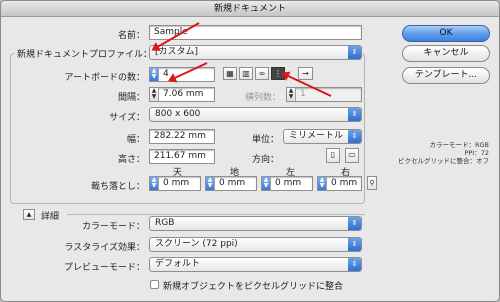 Image resolution: width=500 pixels, height=302 pixels. I want to click on orientation-label: 方向：, so click(265, 160).